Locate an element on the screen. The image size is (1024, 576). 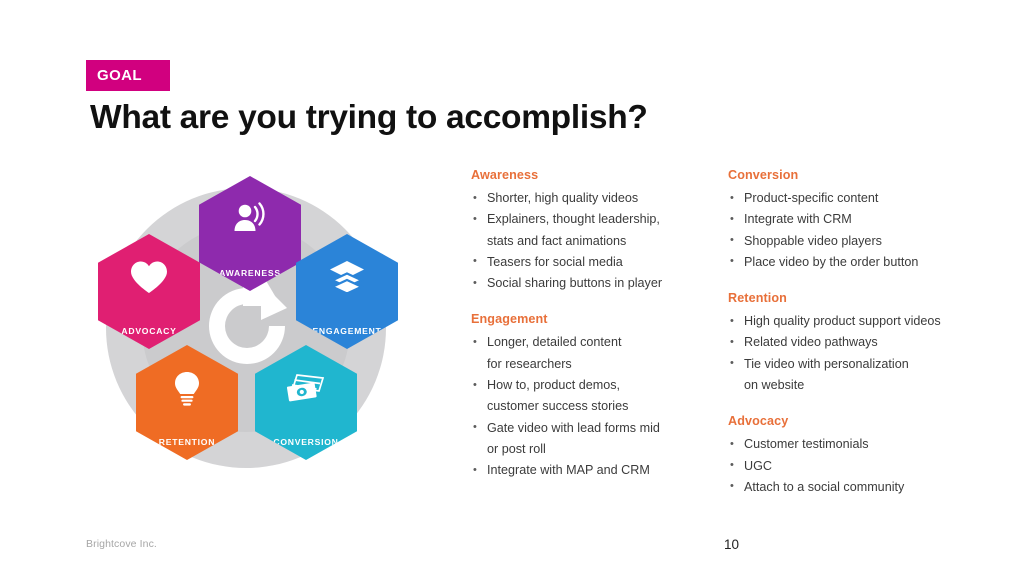
list-item: Shoppable video players is located at coordinates (852, 241).